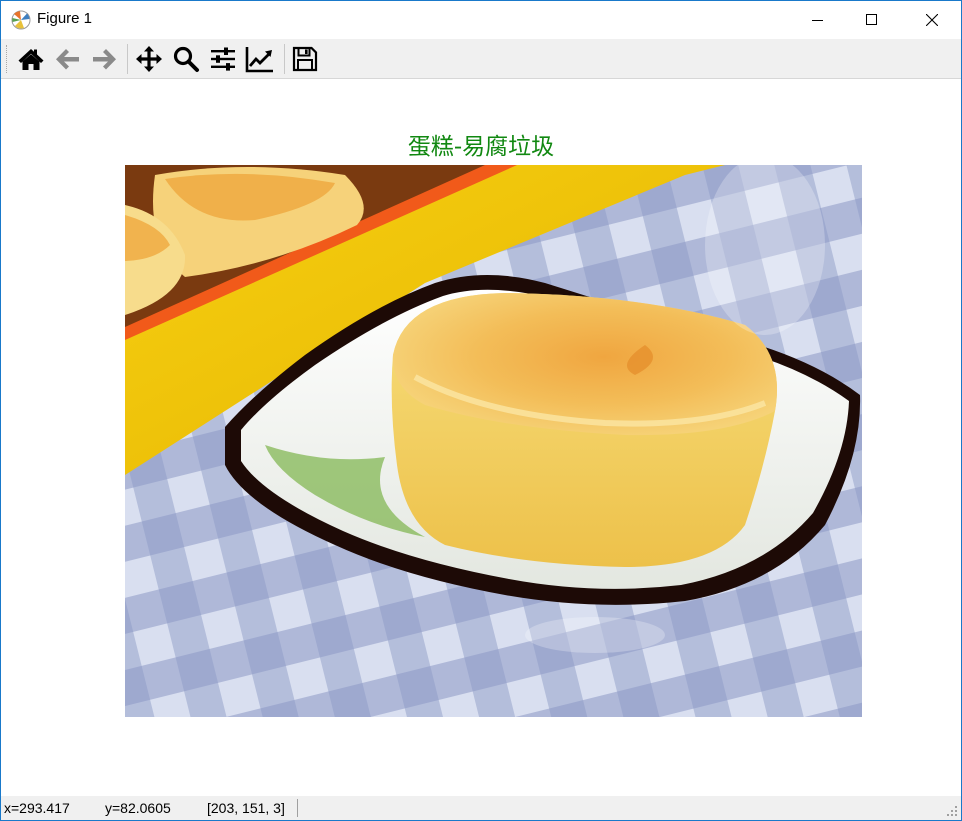 The width and height of the screenshot is (962, 821). I want to click on size-grip-icon, so click(952, 811).